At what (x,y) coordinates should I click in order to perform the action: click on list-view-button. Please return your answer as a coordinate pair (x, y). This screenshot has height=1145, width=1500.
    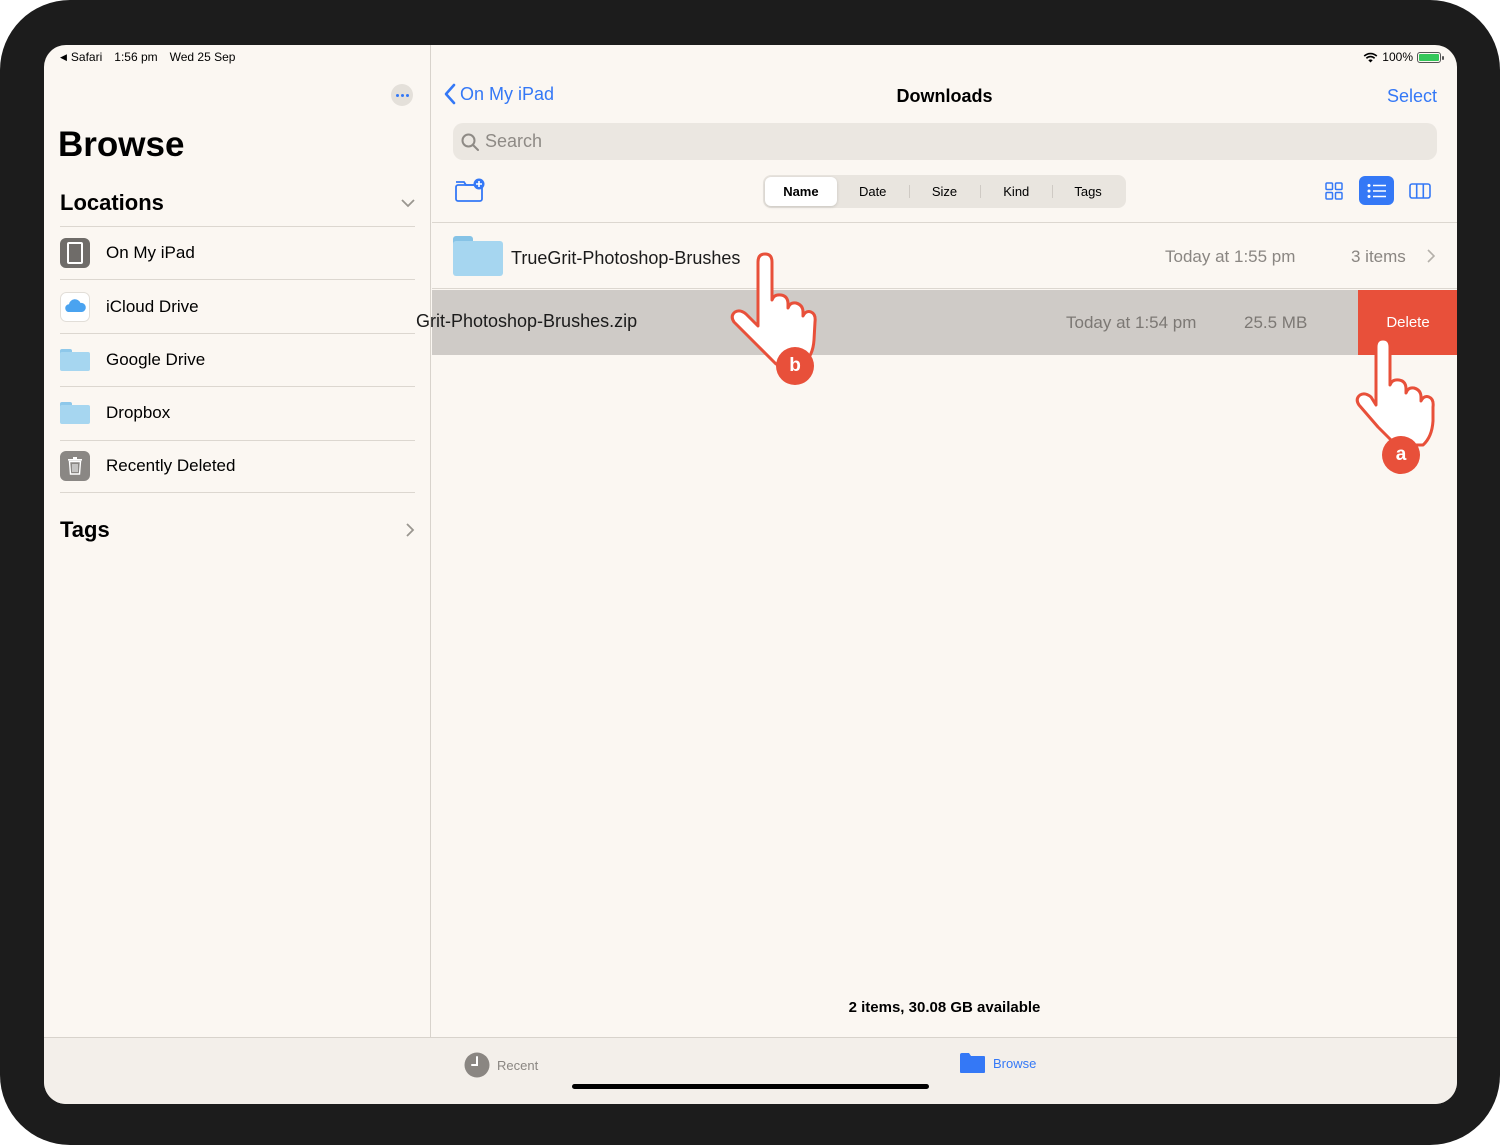
    Looking at the image, I should click on (1376, 190).